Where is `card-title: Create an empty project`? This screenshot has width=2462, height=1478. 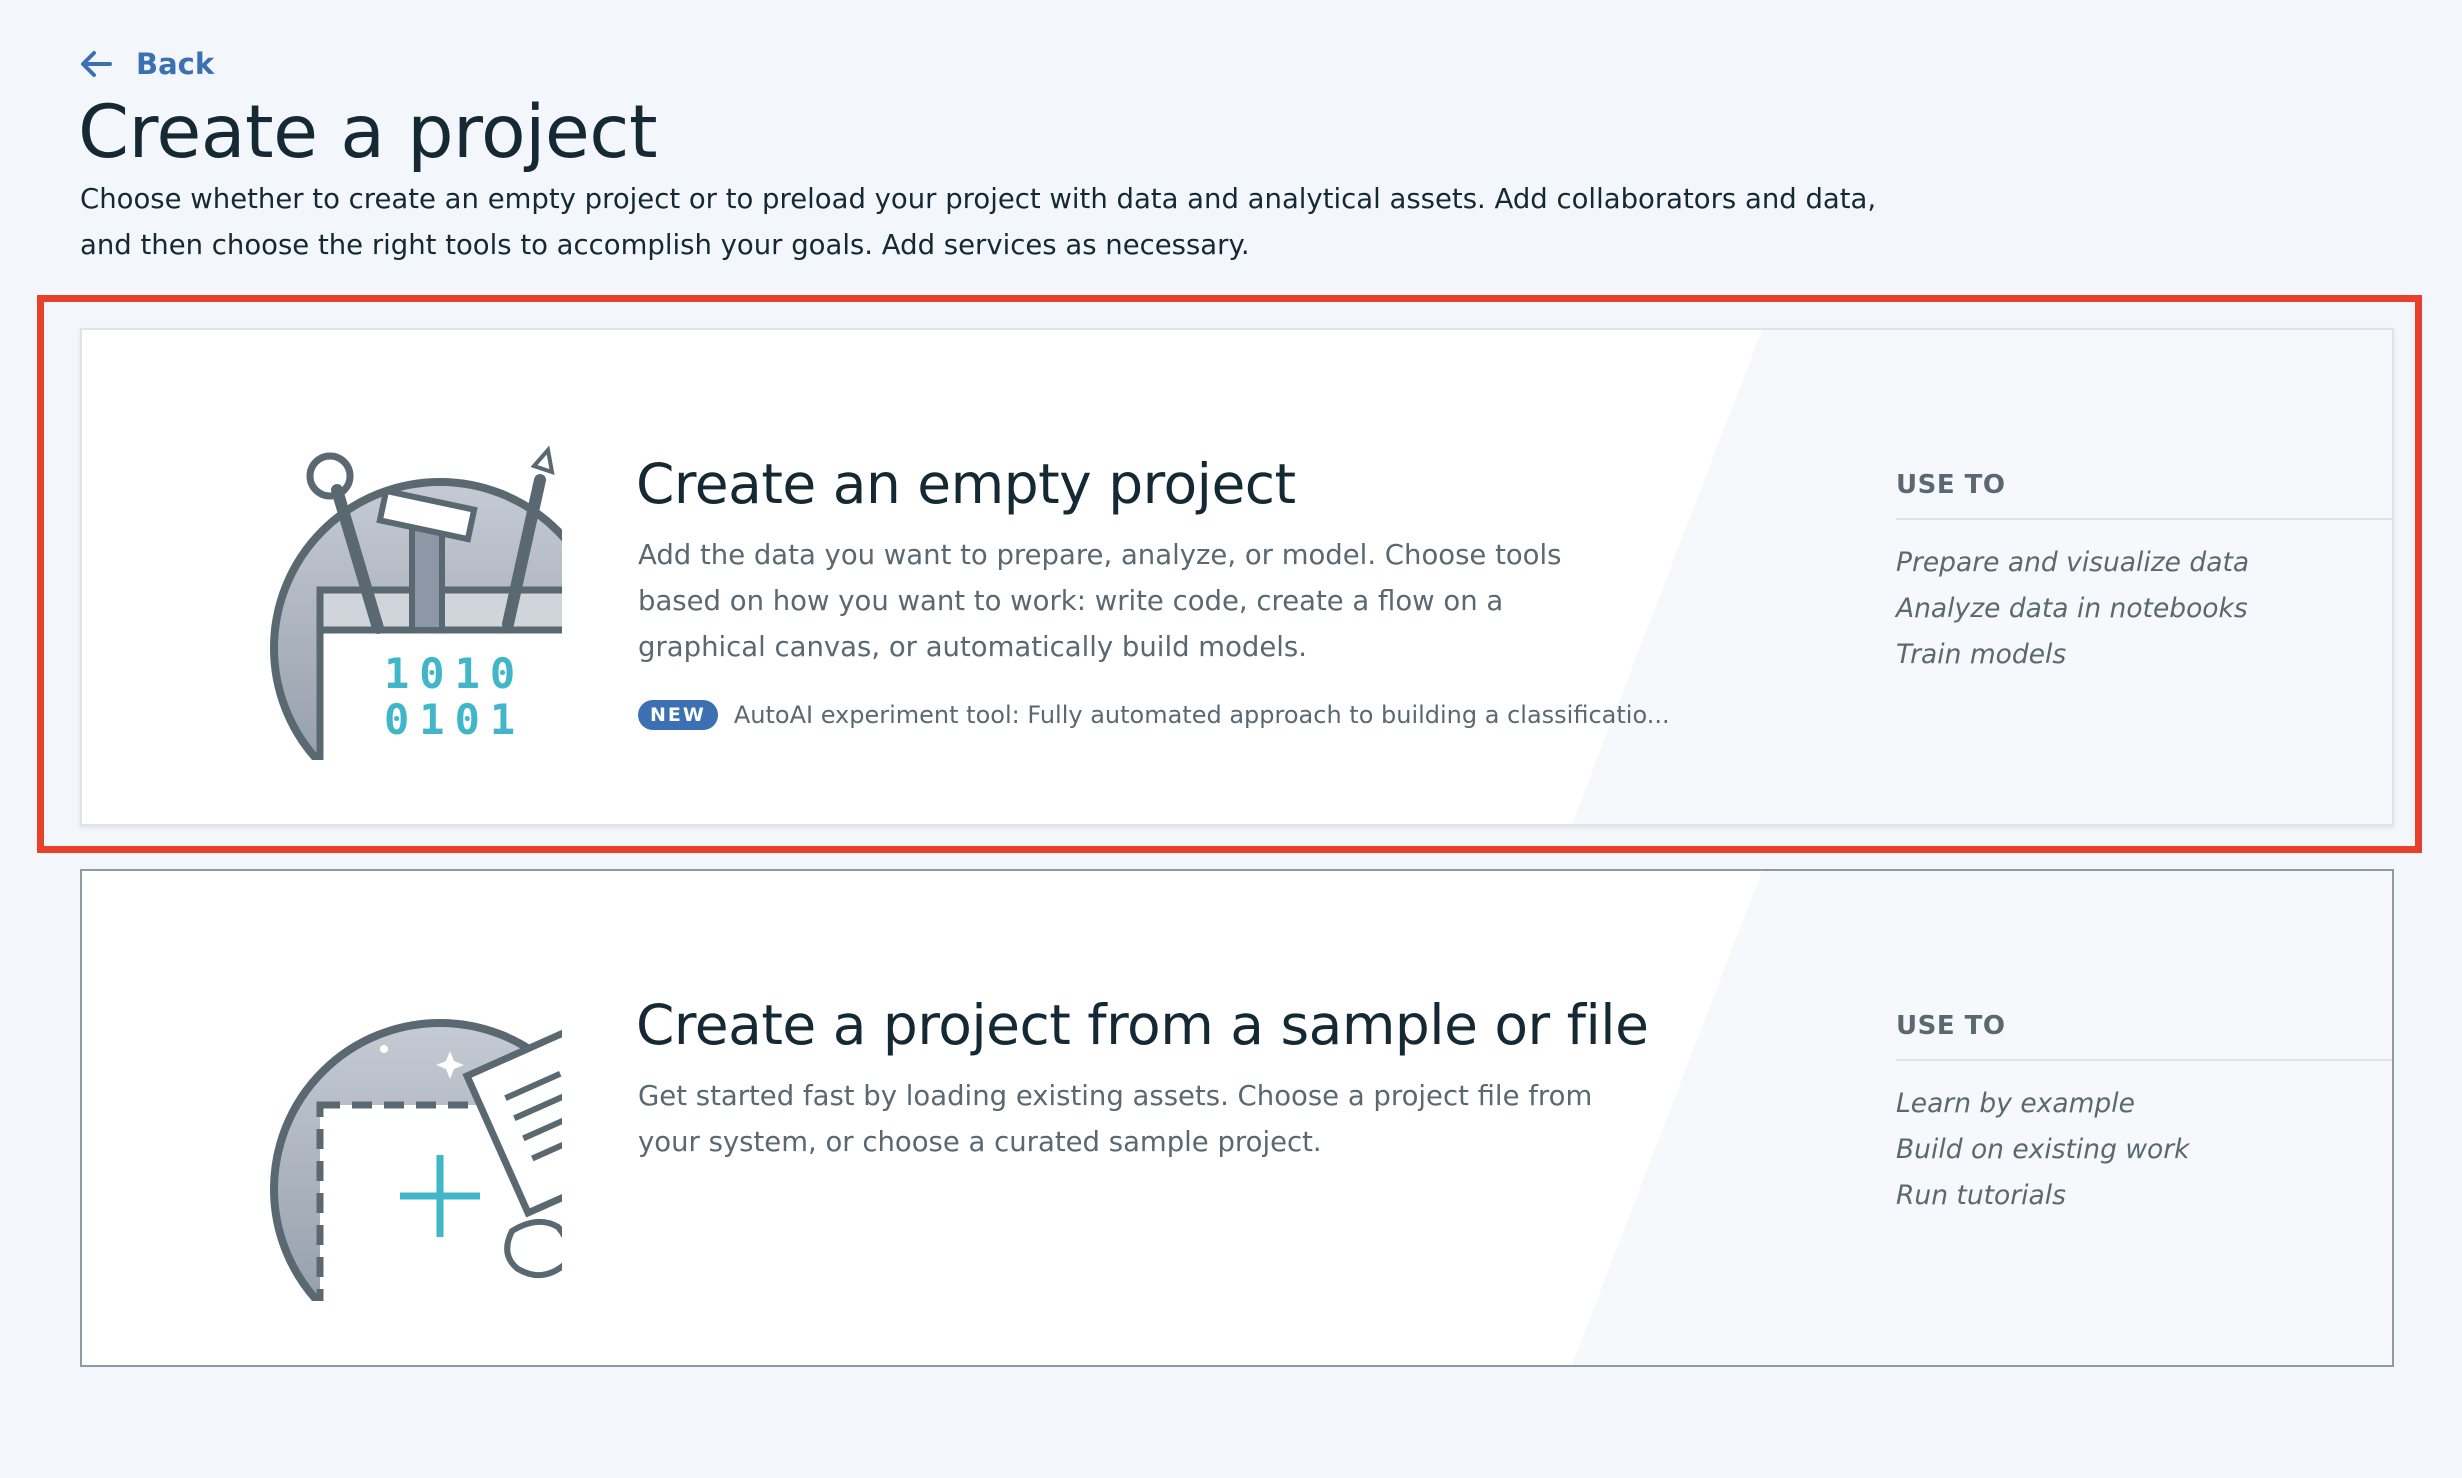
card-title: Create an empty project is located at coordinates (966, 484).